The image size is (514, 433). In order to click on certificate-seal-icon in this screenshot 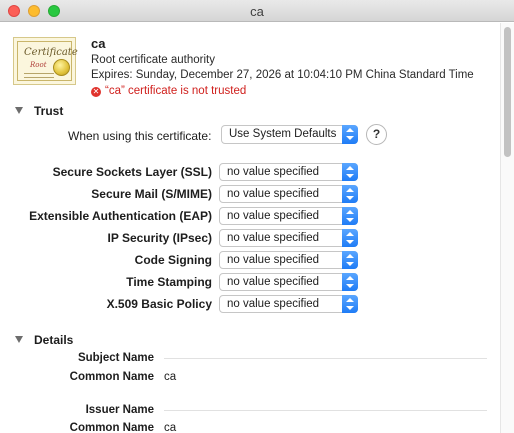, I will do `click(61, 67)`.